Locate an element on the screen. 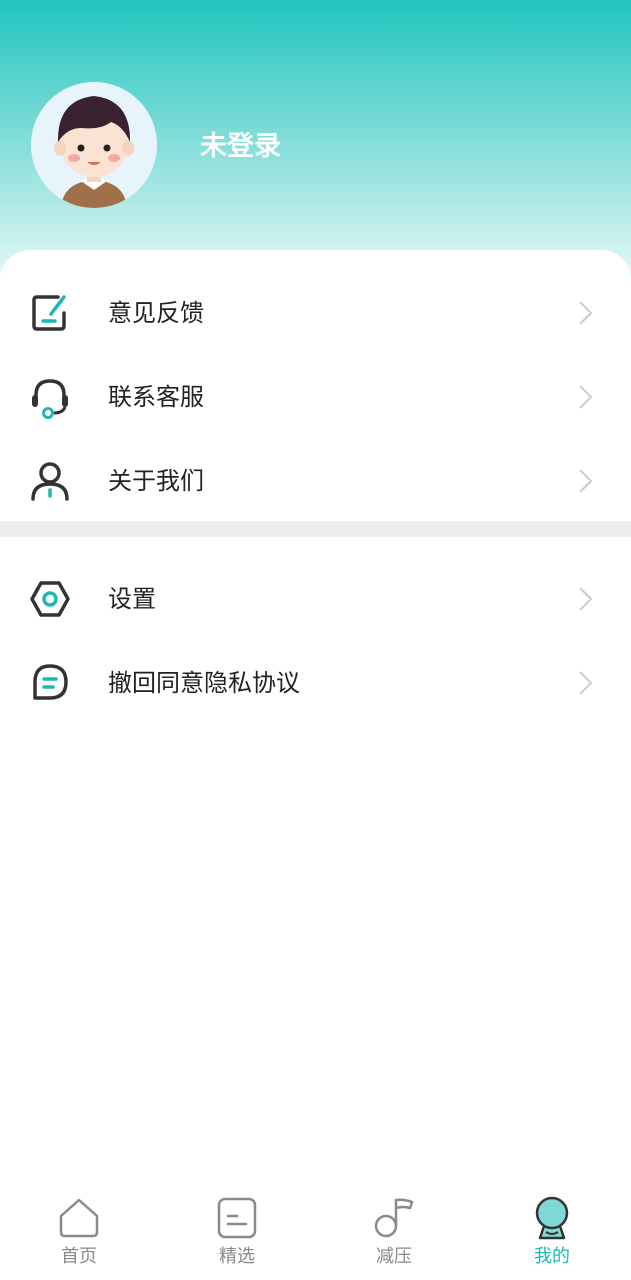  list-box-icon is located at coordinates (237, 1218).